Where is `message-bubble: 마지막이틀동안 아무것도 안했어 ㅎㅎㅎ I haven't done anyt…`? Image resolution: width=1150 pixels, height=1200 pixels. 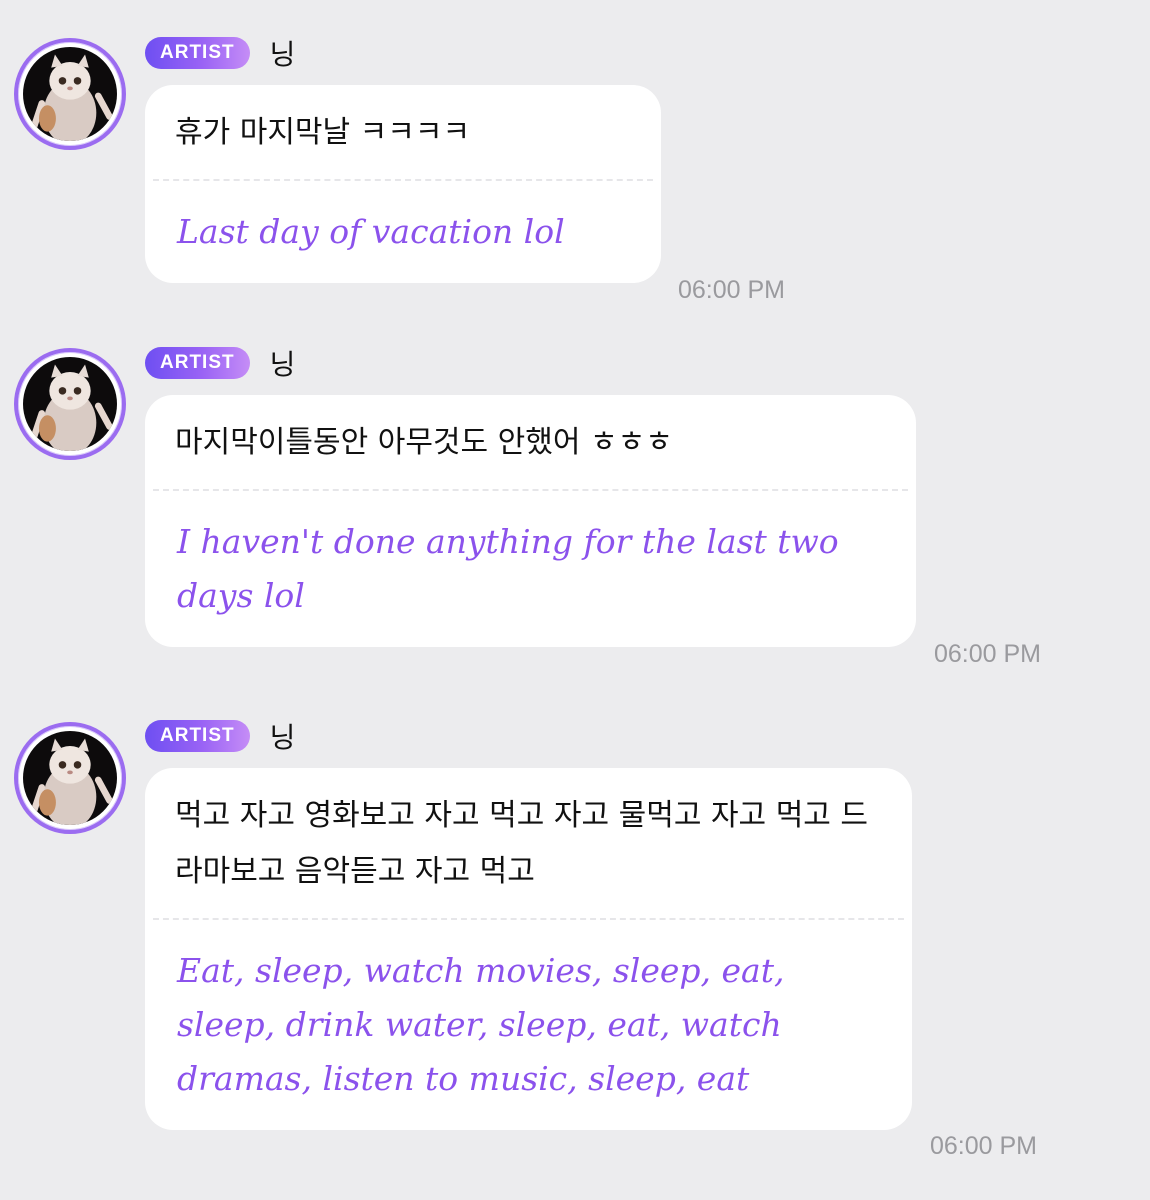
message-bubble: 마지막이틀동안 아무것도 안했어 ㅎㅎㅎ I haven't done anyt… is located at coordinates (530, 521).